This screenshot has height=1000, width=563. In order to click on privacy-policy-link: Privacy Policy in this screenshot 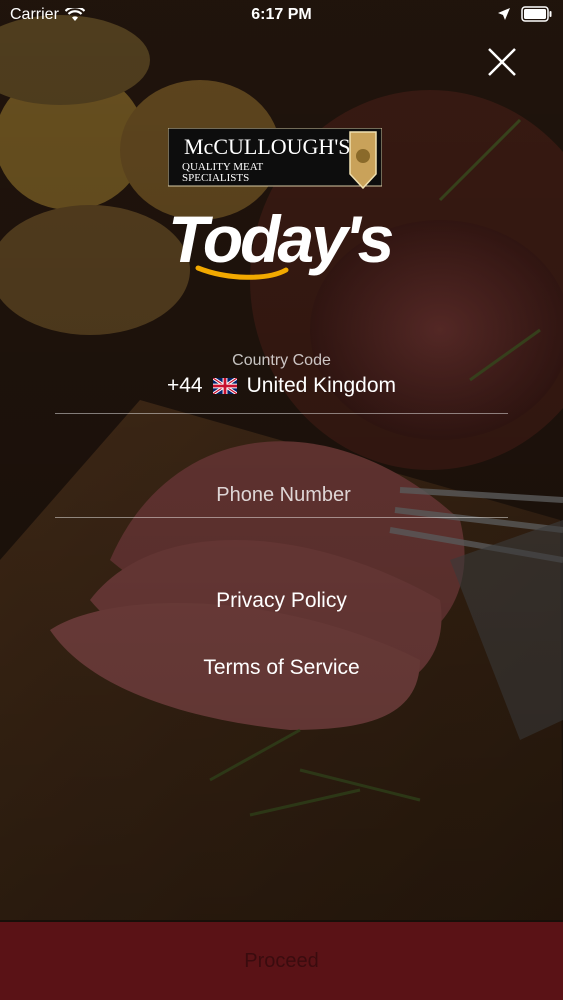, I will do `click(281, 601)`.